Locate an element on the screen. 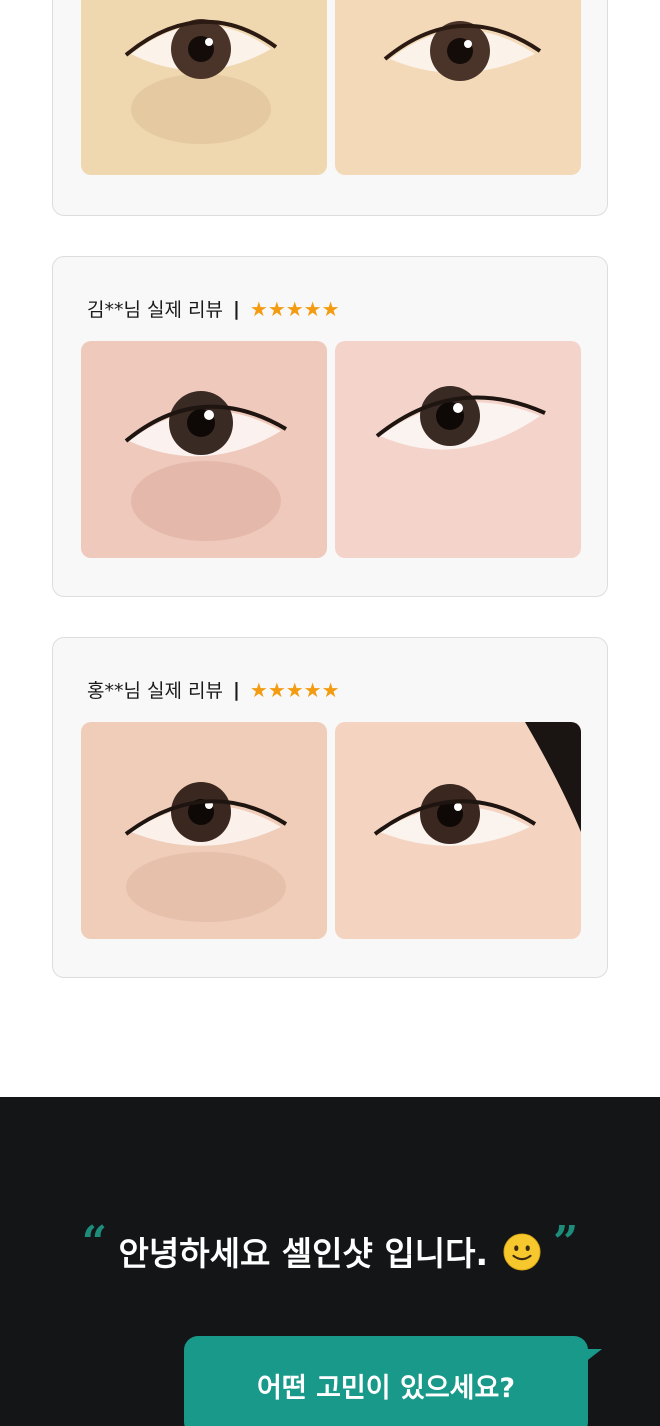  greeting-text: 안녕하세요 셀인샷 입니다. is located at coordinates (303, 1253).